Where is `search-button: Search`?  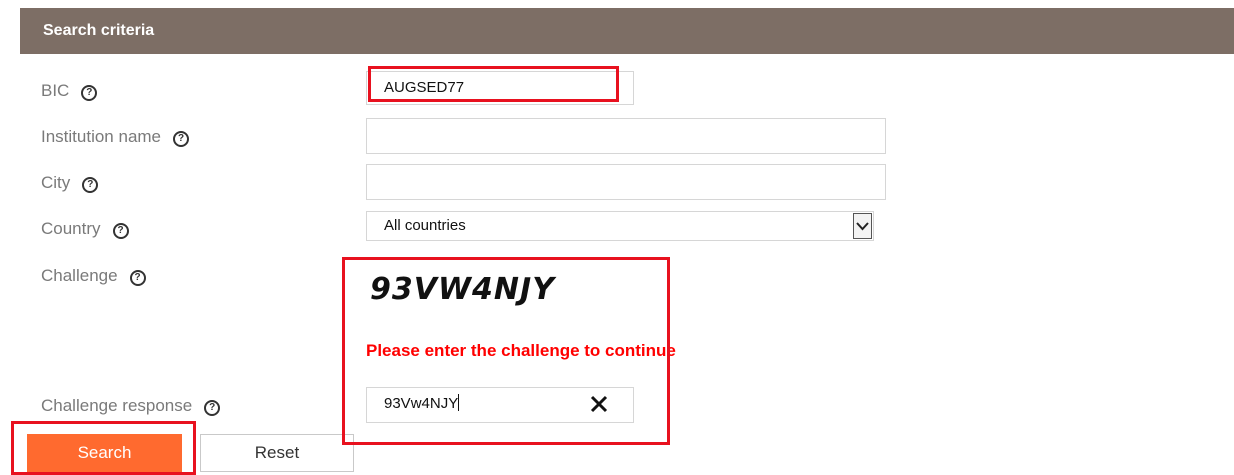 search-button: Search is located at coordinates (104, 453).